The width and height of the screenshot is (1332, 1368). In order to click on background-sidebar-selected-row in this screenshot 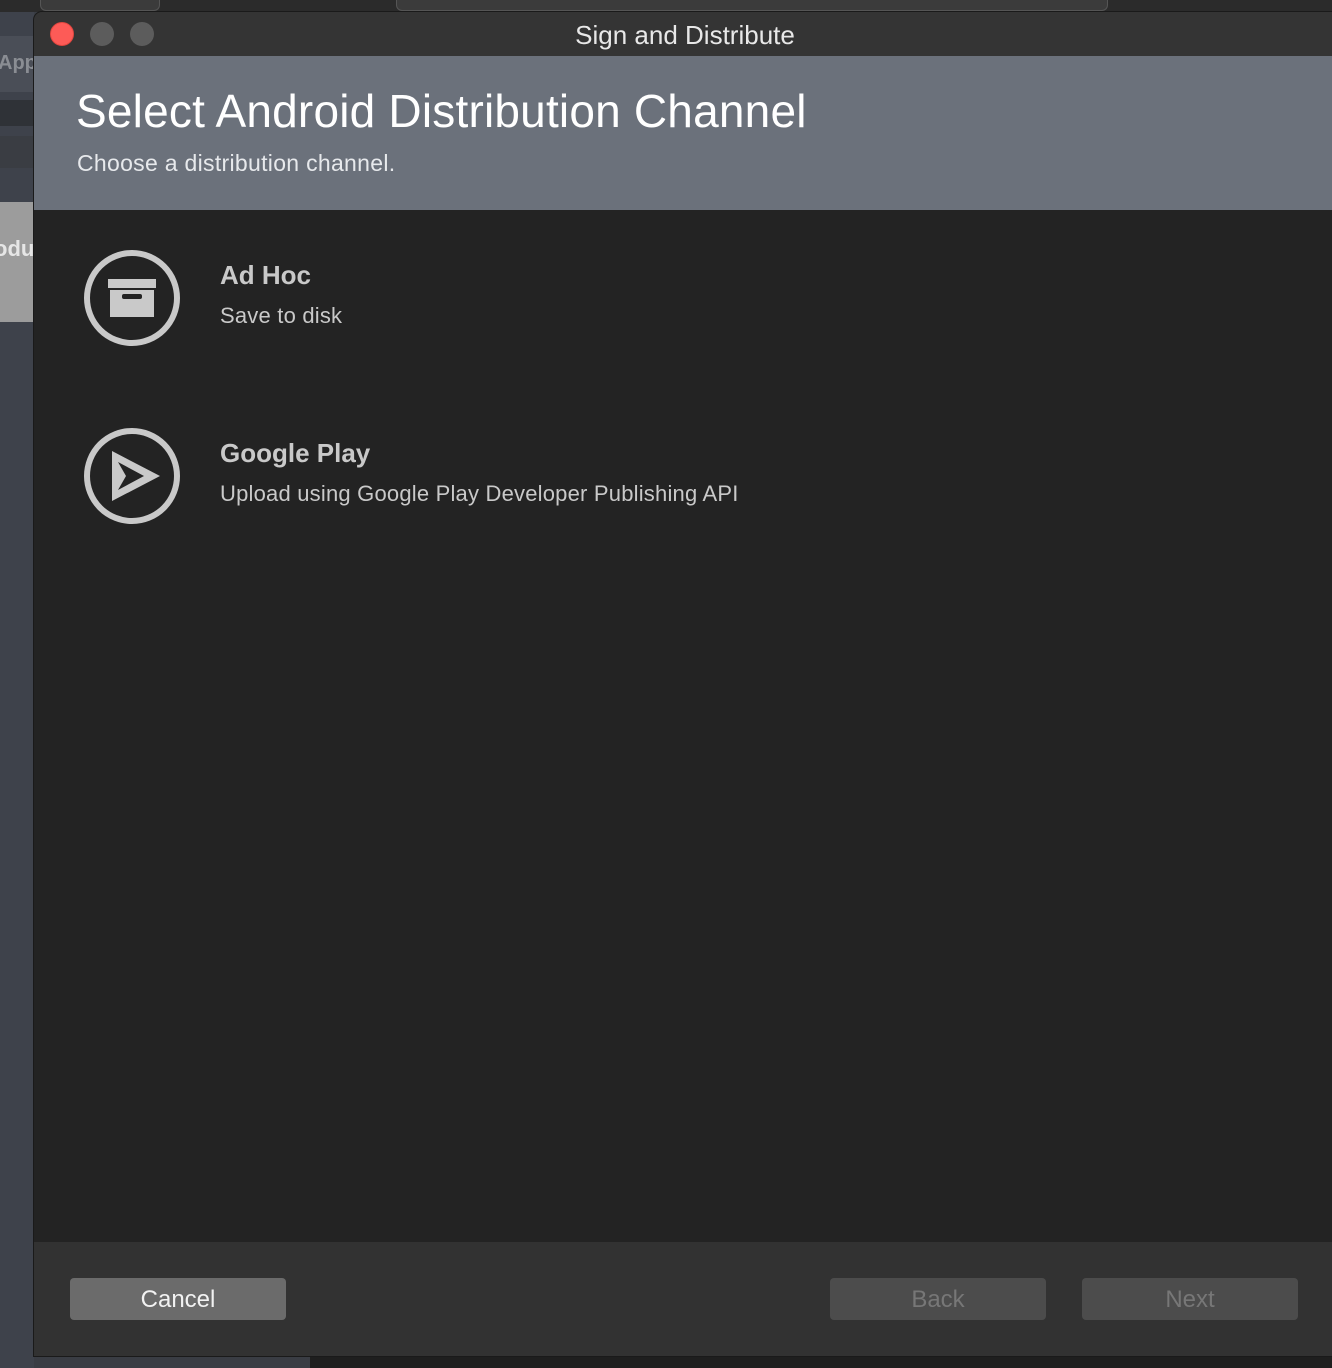, I will do `click(17, 262)`.